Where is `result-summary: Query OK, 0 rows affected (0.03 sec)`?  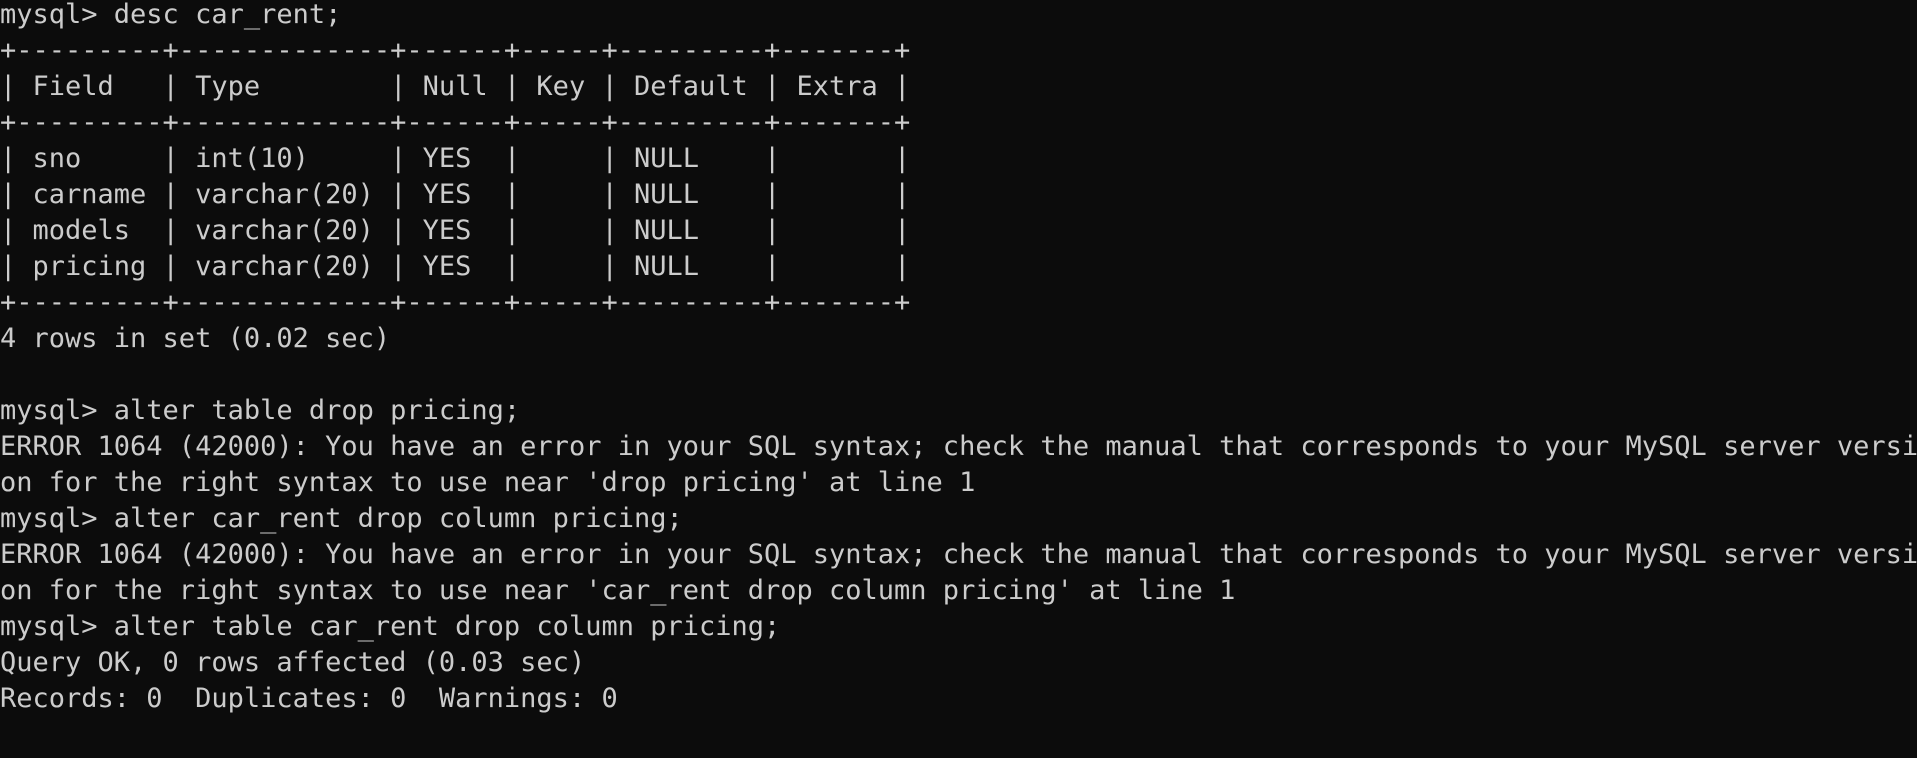
result-summary: Query OK, 0 rows affected (0.03 sec) is located at coordinates (293, 662).